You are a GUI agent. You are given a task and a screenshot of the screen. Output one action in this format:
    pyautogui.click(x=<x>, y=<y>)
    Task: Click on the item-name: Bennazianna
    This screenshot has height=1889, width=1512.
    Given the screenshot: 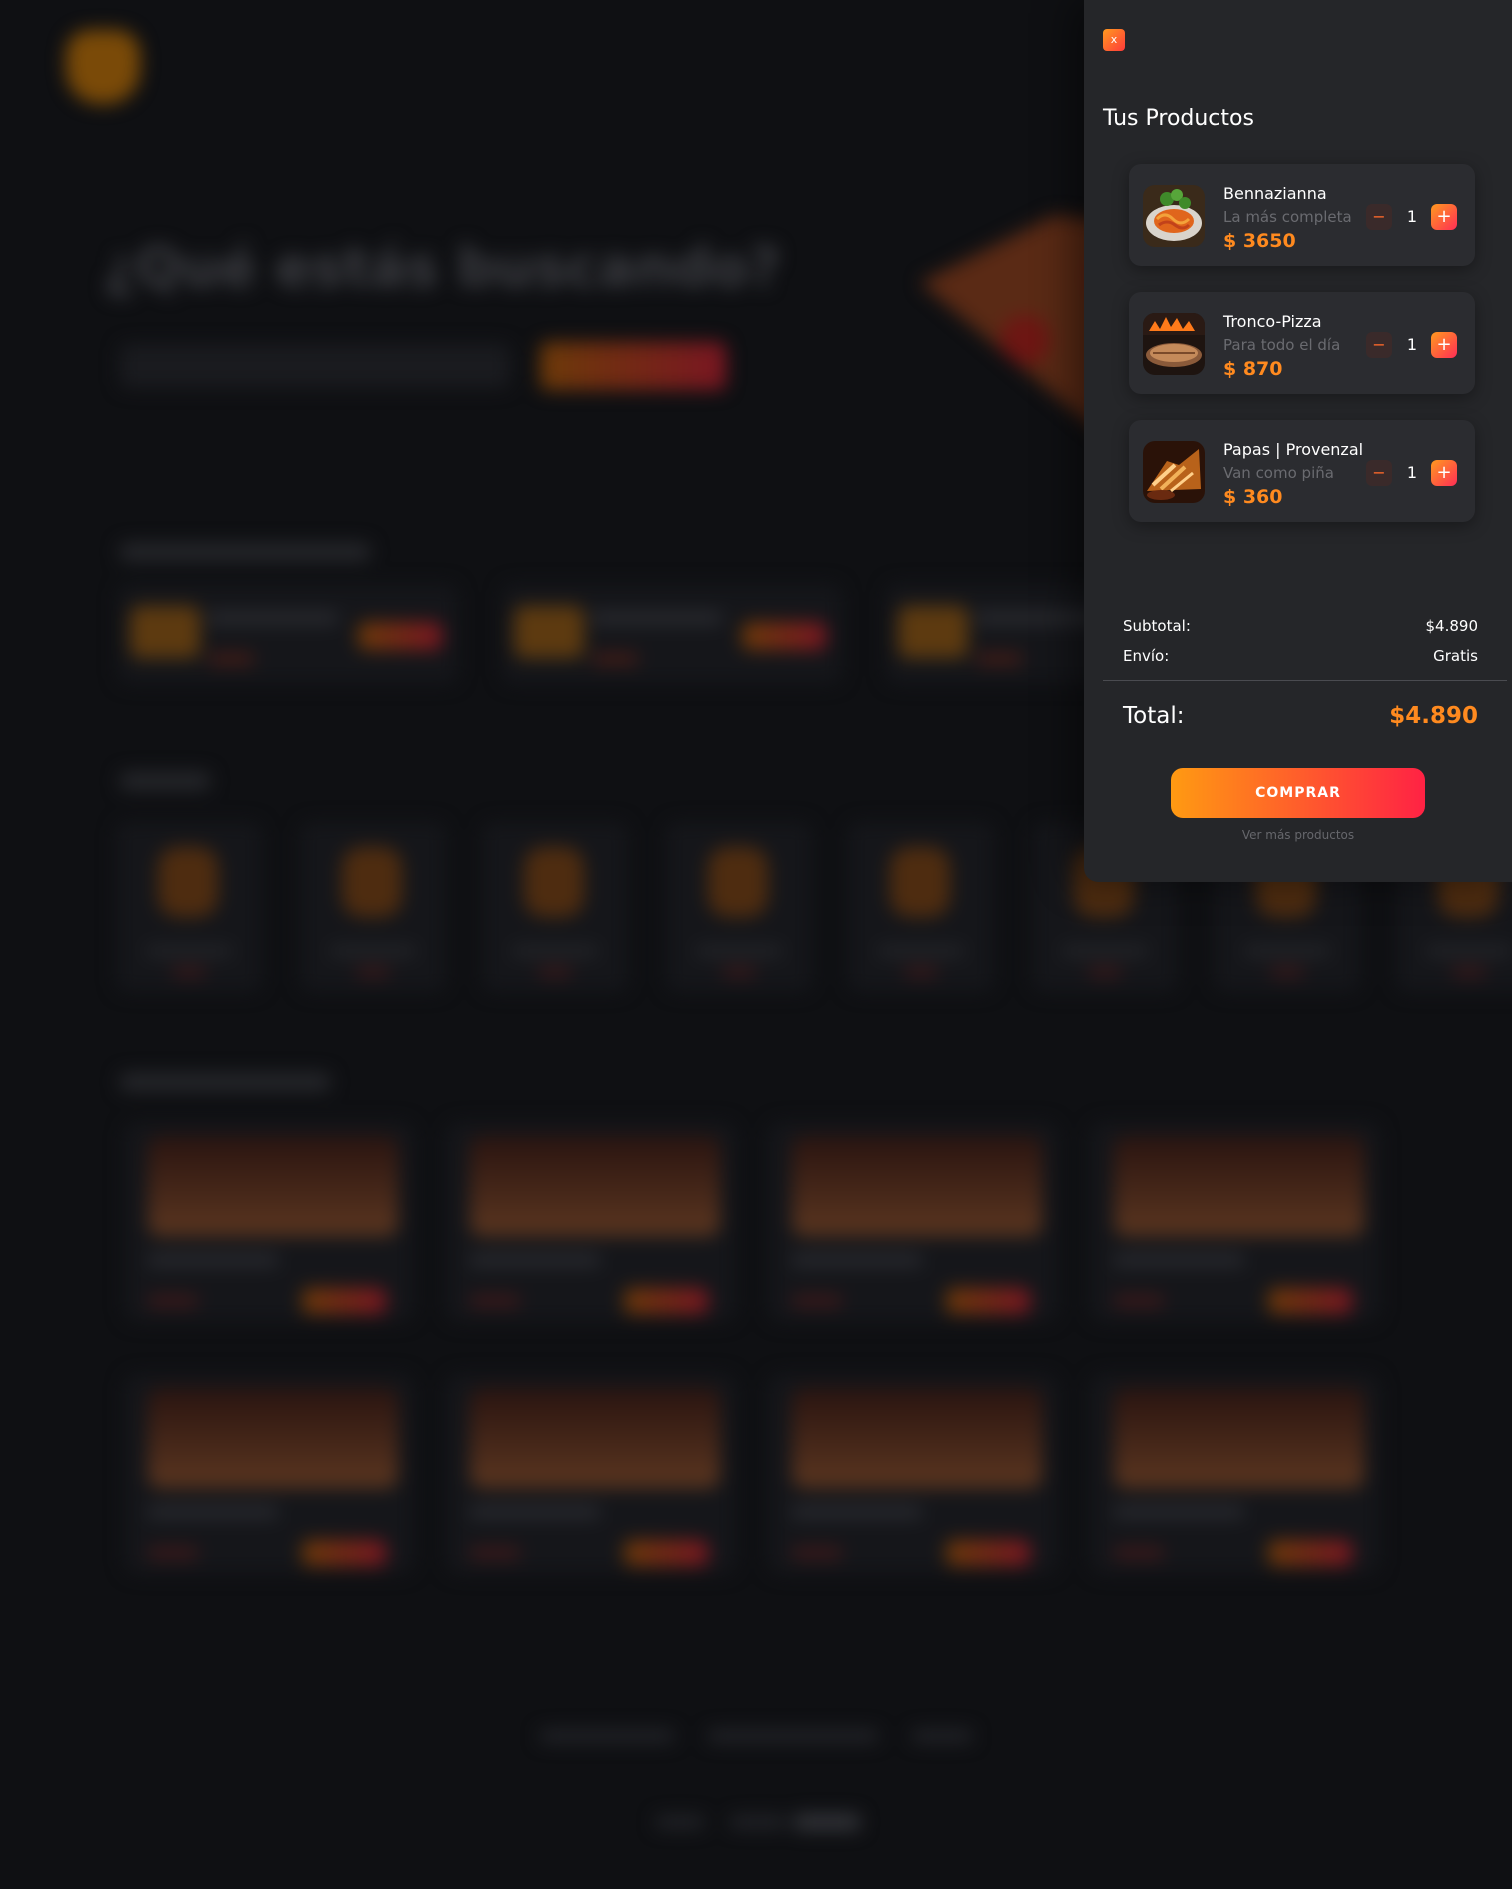 What is the action you would take?
    pyautogui.click(x=1275, y=193)
    